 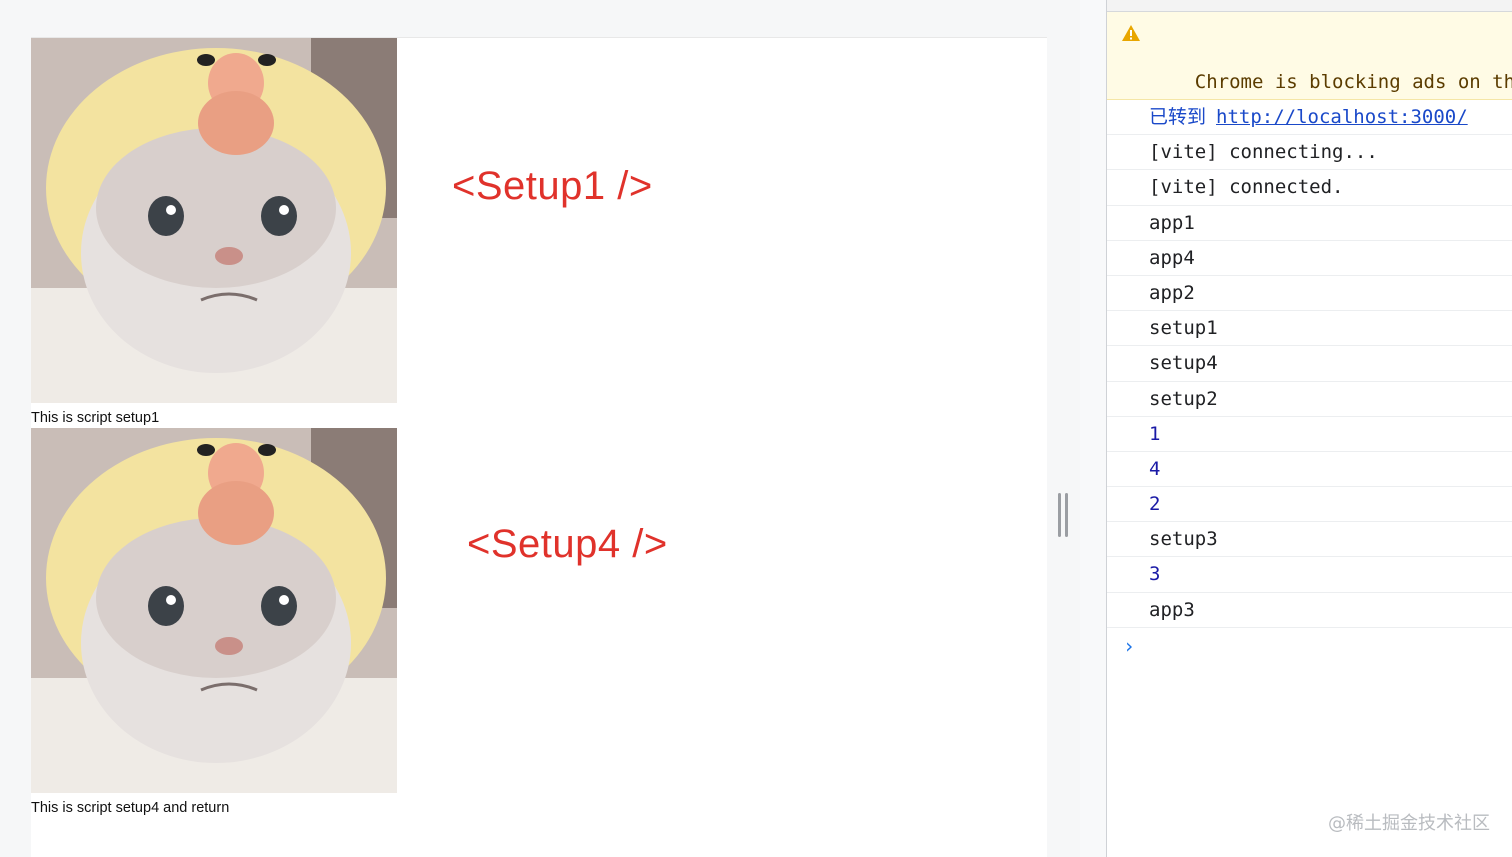 I want to click on setup4-caption: This is script setup4 and return, so click(x=130, y=808).